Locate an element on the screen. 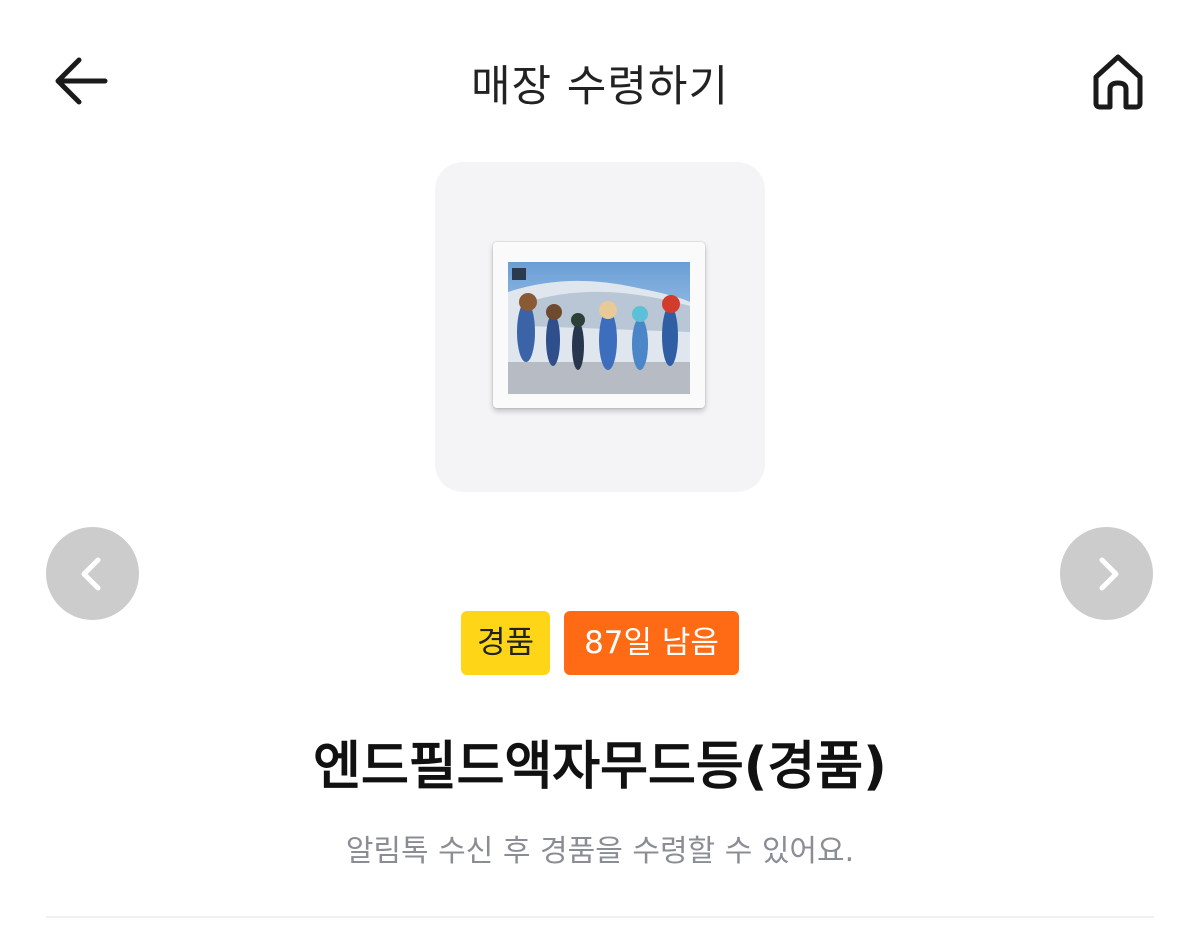  previous-button is located at coordinates (92, 573).